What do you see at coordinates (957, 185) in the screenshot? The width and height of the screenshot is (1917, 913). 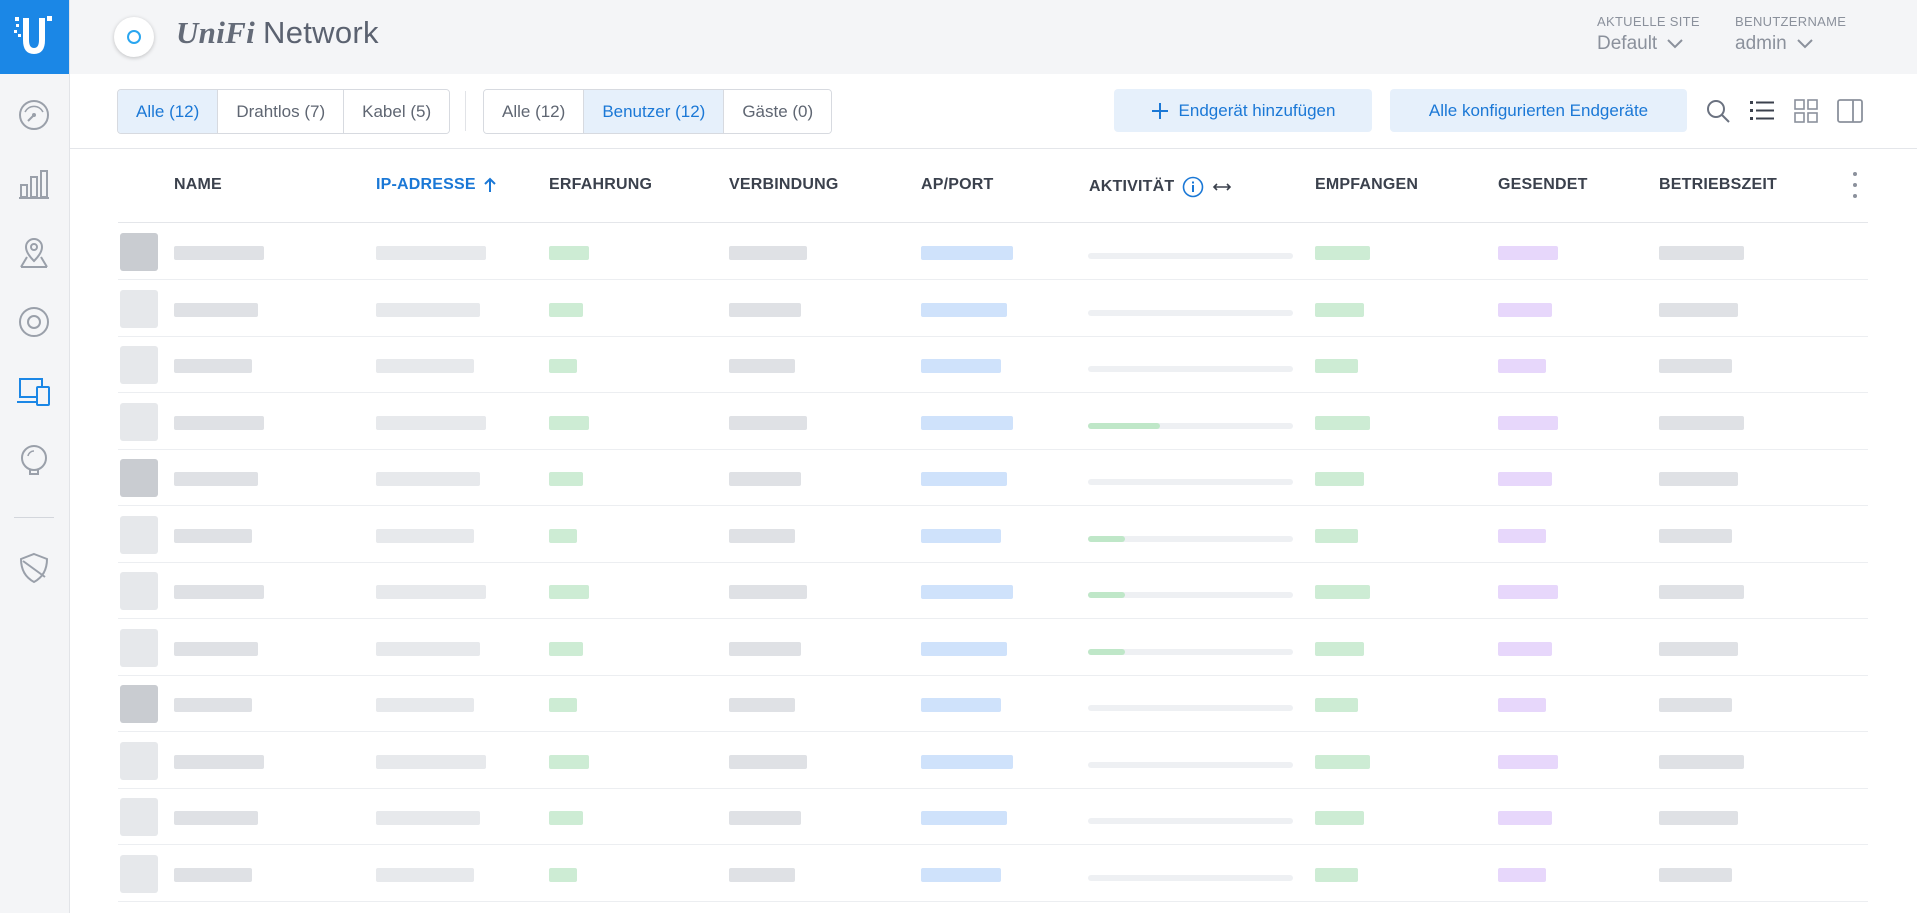 I see `column-ap-port: AP/PORT` at bounding box center [957, 185].